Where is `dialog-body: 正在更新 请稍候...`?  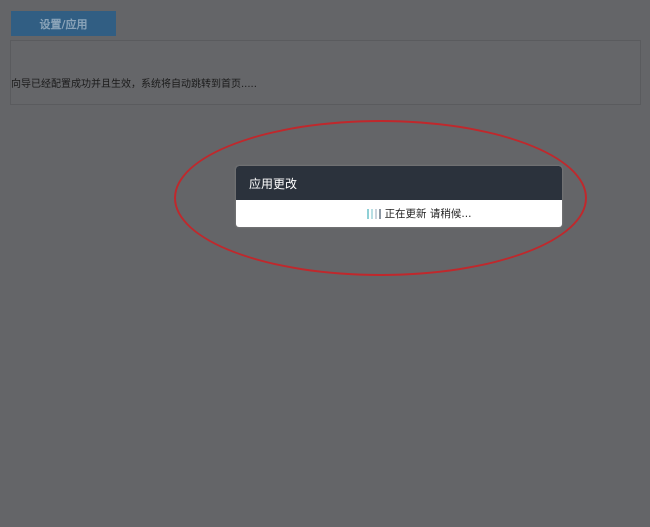 dialog-body: 正在更新 请稍候... is located at coordinates (399, 213).